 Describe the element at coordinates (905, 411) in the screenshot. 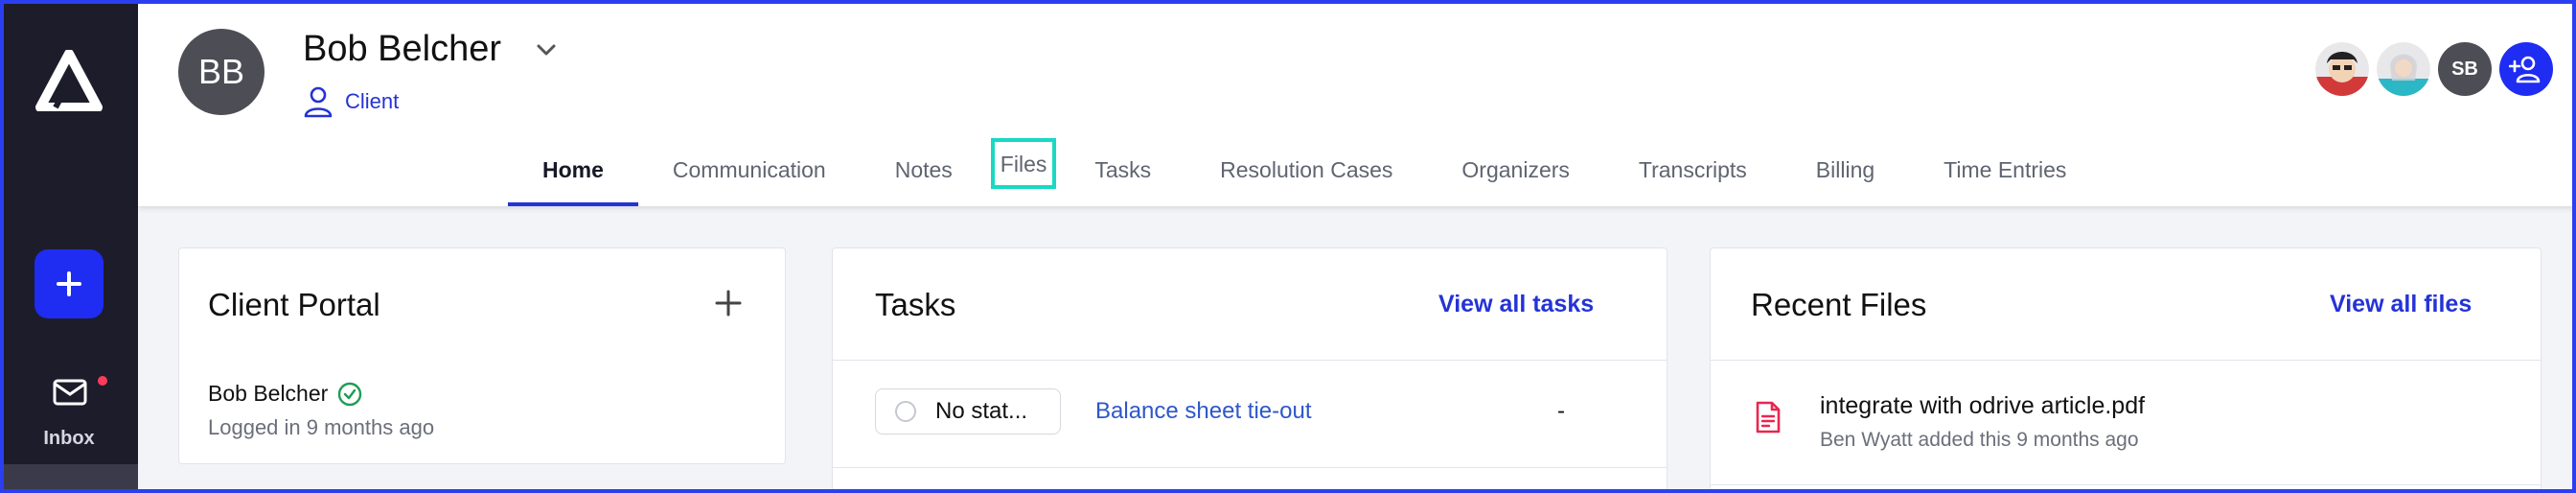

I see `status-radio-icon` at that location.